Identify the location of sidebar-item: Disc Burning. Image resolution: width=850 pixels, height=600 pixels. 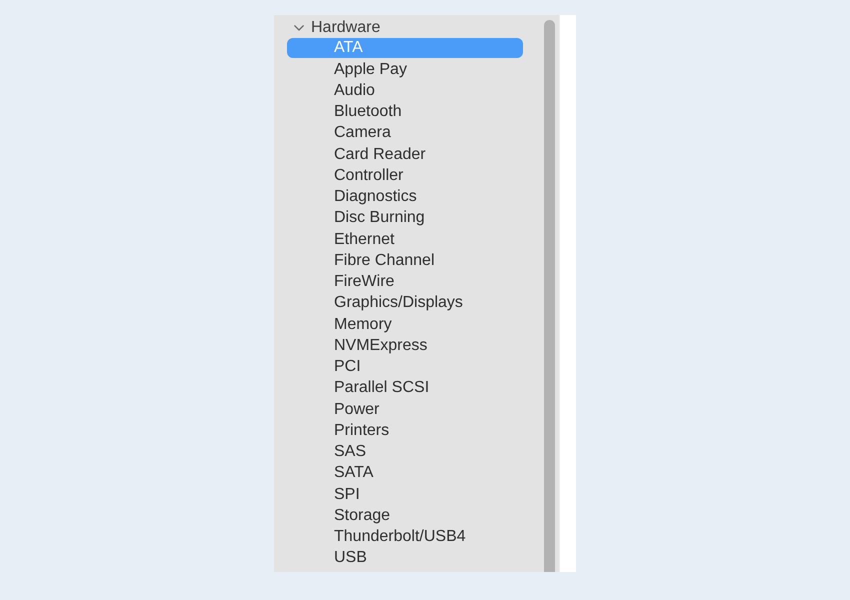
(405, 218).